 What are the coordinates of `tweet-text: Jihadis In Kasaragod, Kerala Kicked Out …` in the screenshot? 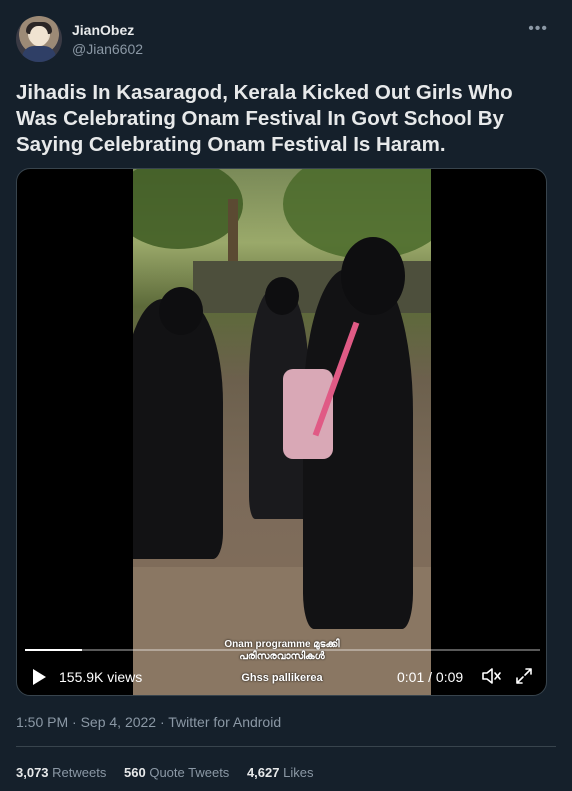 It's located at (264, 118).